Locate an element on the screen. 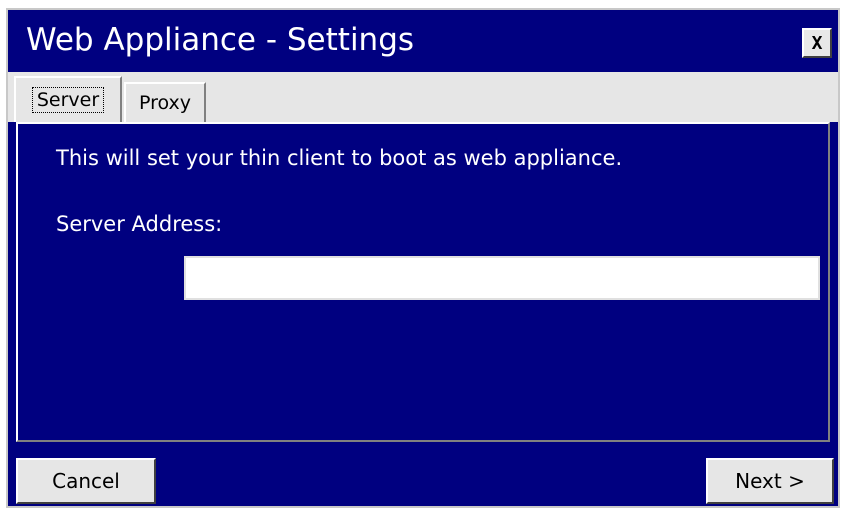 This screenshot has width=842, height=510. cancel-button-label: Cancel is located at coordinates (86, 481).